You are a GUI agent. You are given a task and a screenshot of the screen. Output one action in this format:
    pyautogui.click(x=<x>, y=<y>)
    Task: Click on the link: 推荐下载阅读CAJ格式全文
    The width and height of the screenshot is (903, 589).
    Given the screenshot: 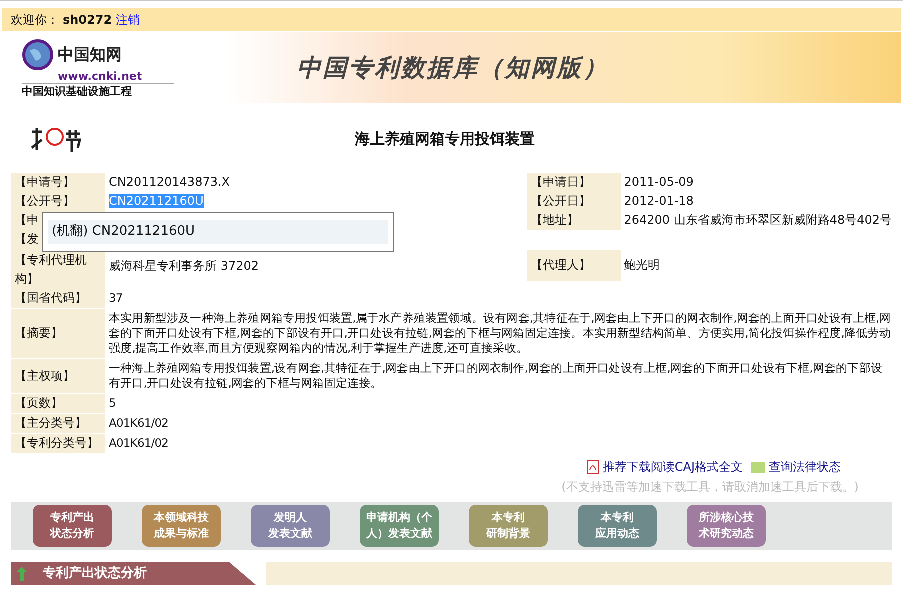 What is the action you would take?
    pyautogui.click(x=664, y=467)
    